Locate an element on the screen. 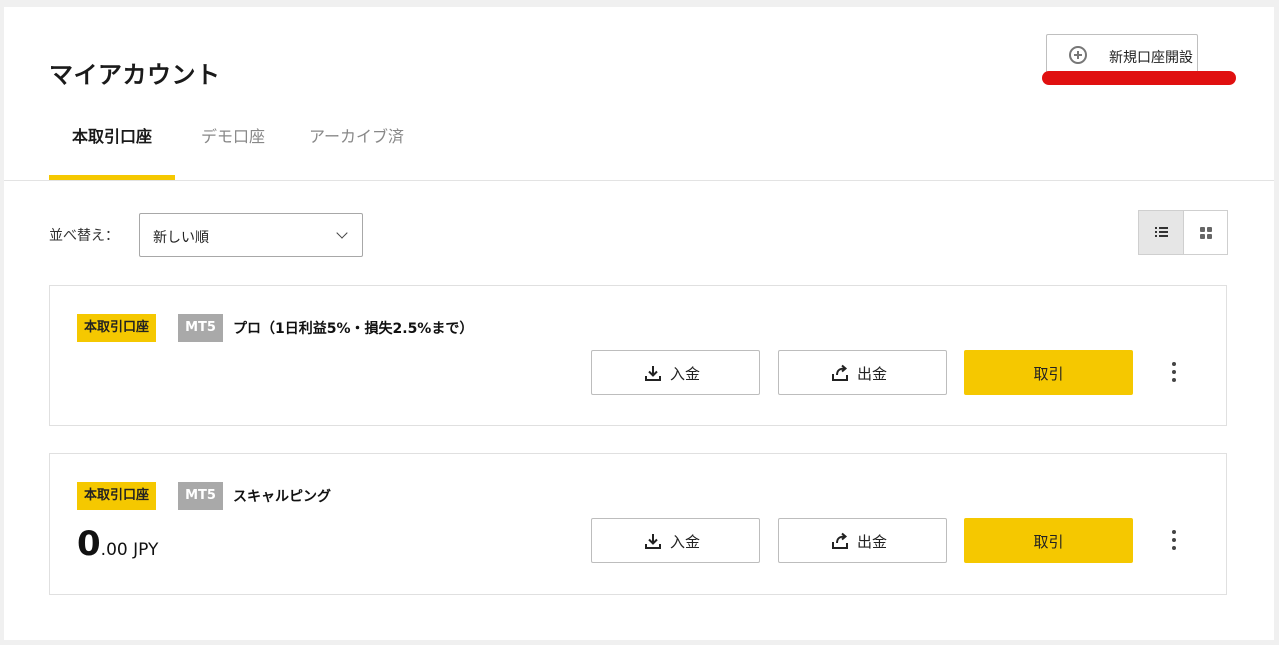 Image resolution: width=1279 pixels, height=645 pixels. chevron-down-icon is located at coordinates (342, 233).